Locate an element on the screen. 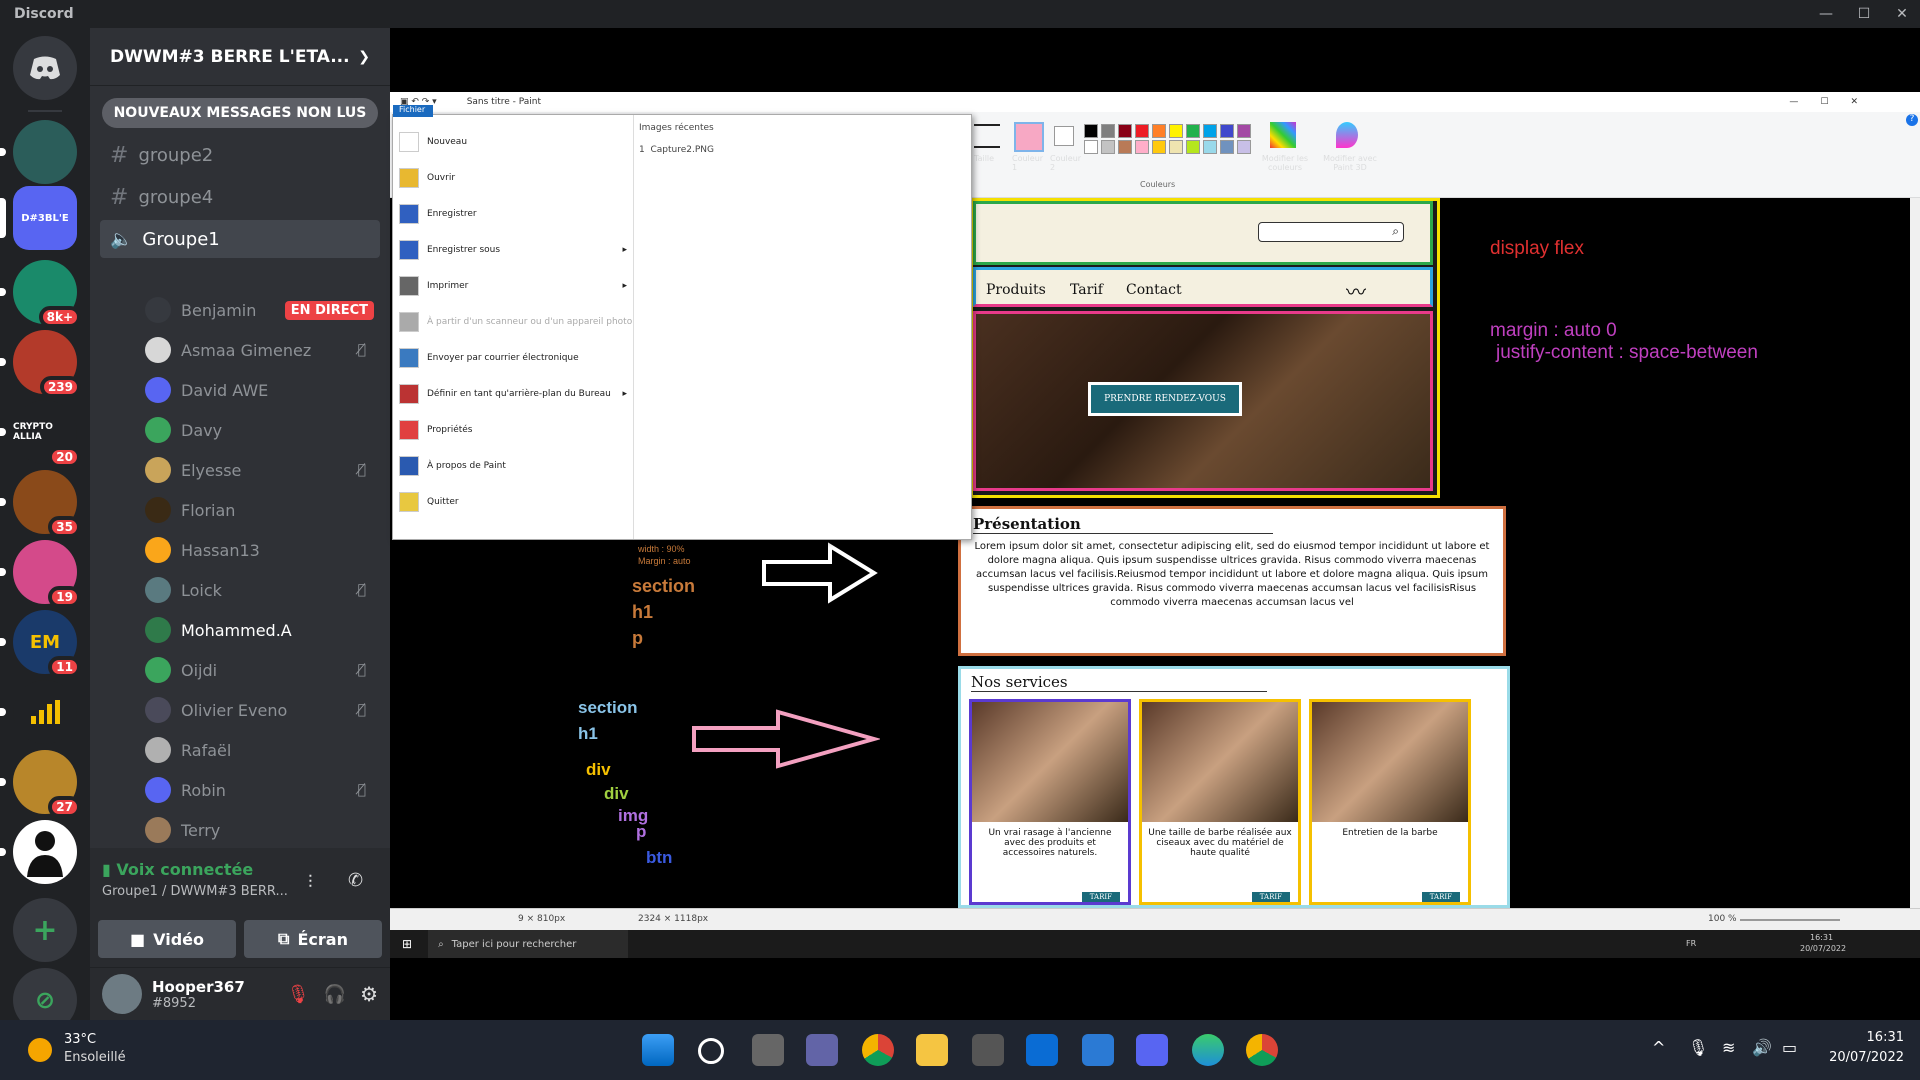 The height and width of the screenshot is (1080, 1920). windows-icon: ⊞ is located at coordinates (407, 944).